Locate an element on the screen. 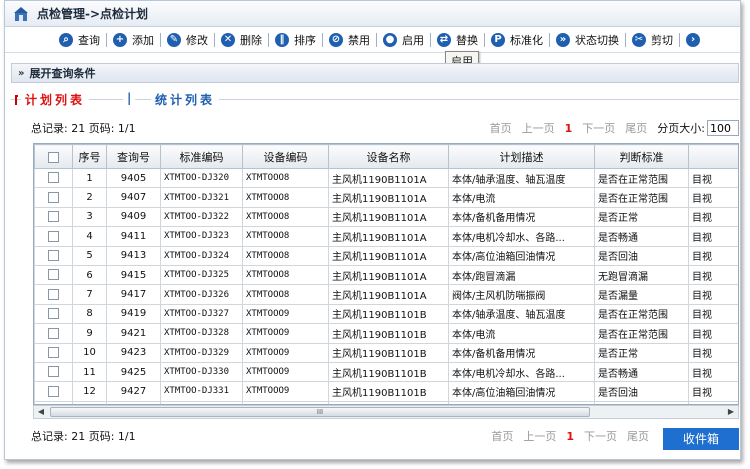 This screenshot has width=750, height=469. table-cell: 是否在正常范围 is located at coordinates (641, 197).